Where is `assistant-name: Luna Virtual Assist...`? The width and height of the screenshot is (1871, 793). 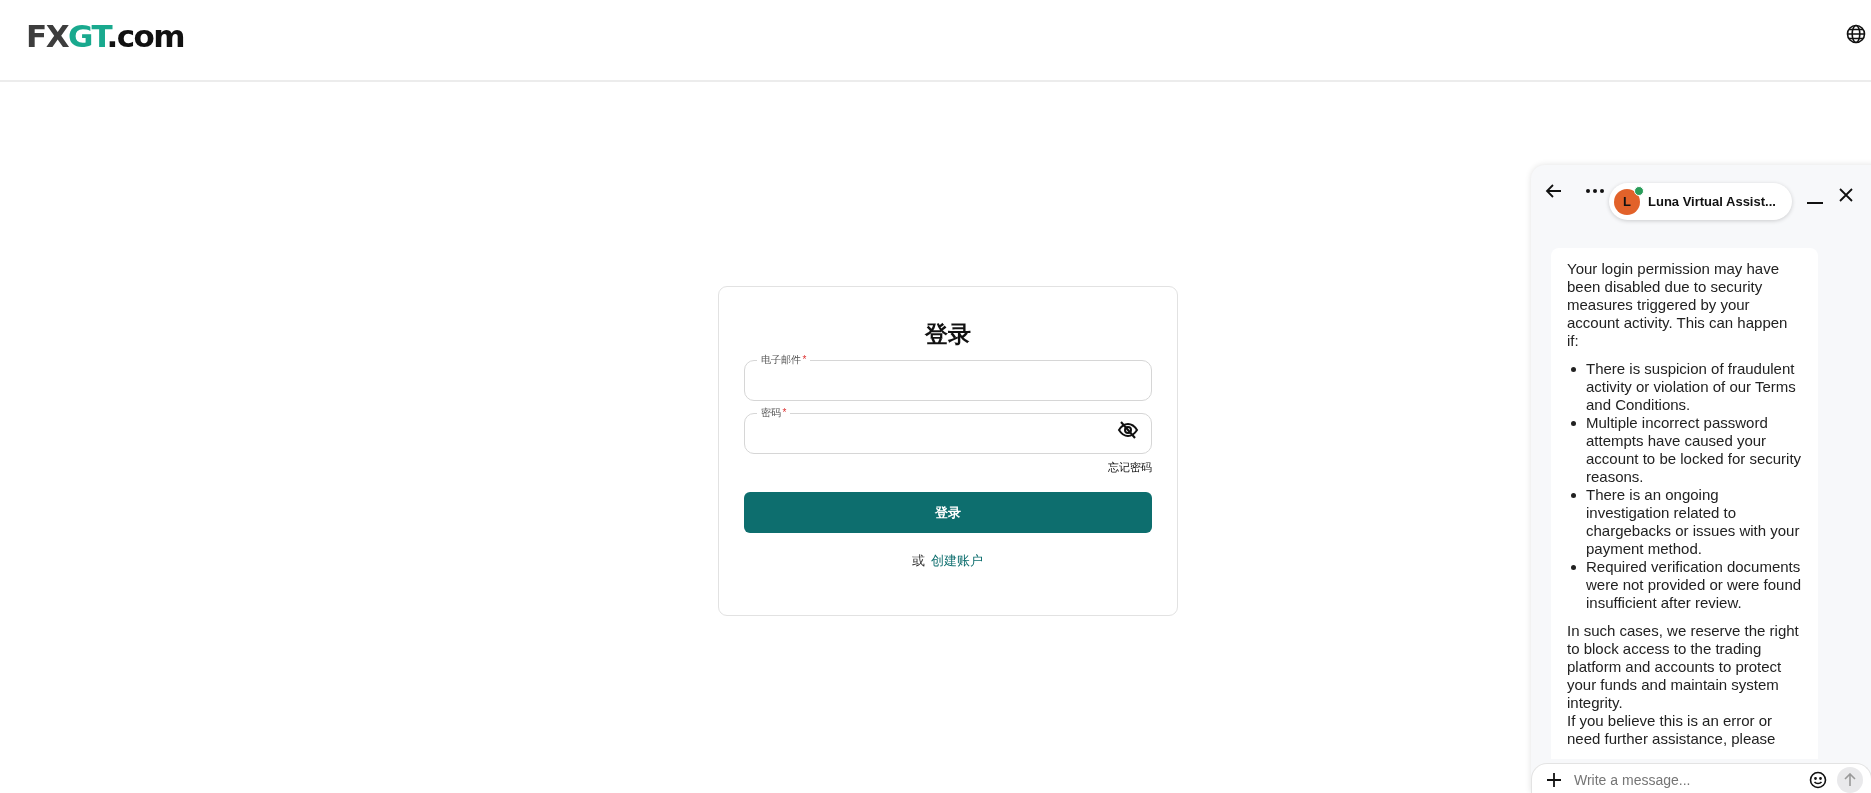 assistant-name: Luna Virtual Assist... is located at coordinates (1712, 201).